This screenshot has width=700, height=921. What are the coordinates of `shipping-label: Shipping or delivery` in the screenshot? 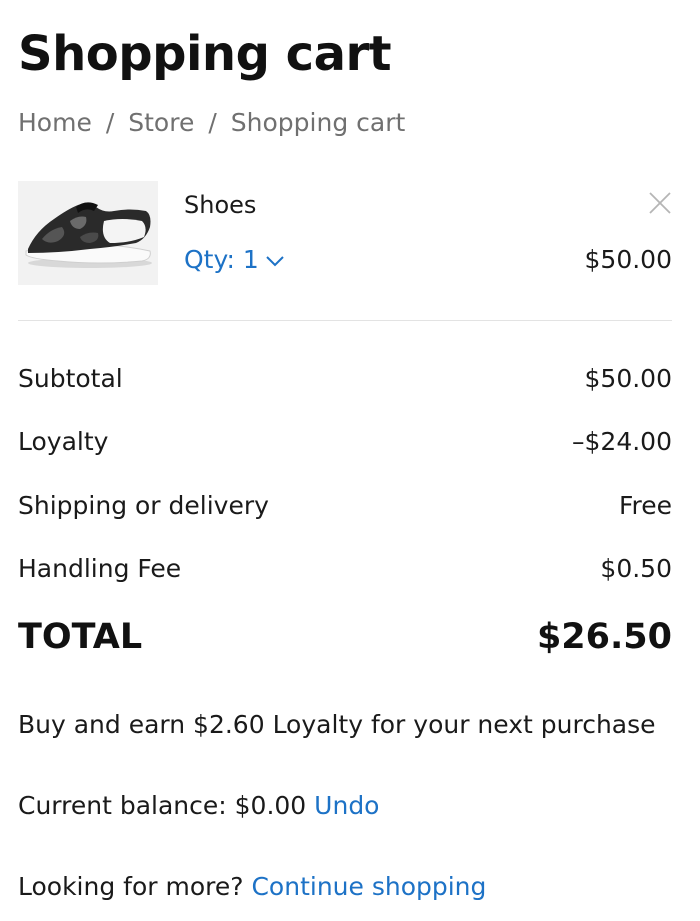 It's located at (143, 505).